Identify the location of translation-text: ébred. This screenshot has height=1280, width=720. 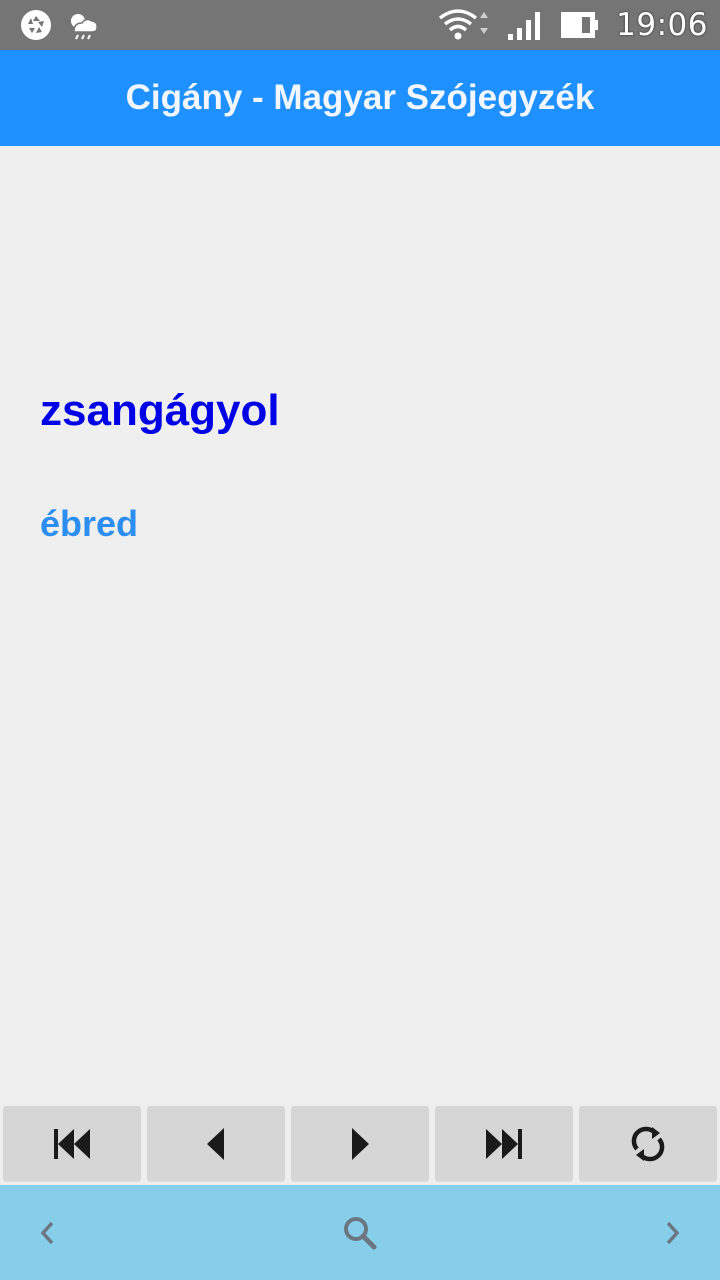
(89, 523).